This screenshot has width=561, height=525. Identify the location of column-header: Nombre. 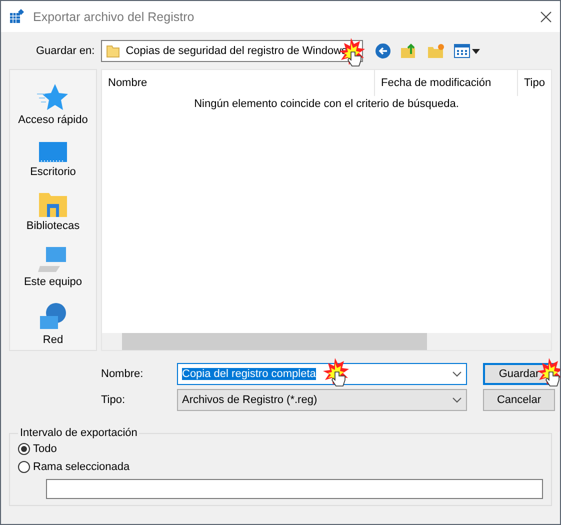
(238, 83).